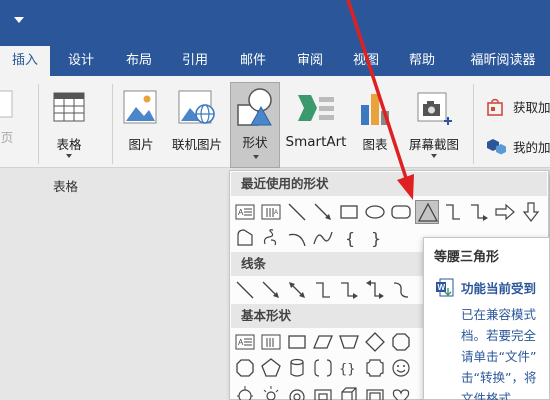  I want to click on tooltip-body-line: 请单击“文件”, so click(499, 356).